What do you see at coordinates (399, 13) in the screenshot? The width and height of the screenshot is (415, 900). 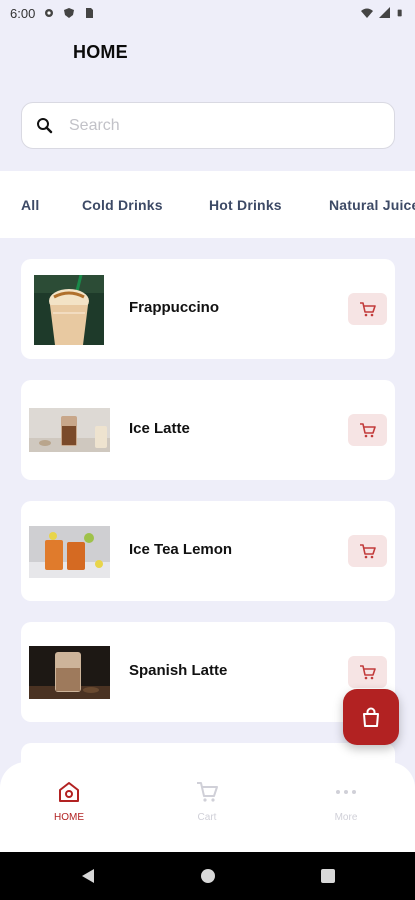 I see `battery-icon` at bounding box center [399, 13].